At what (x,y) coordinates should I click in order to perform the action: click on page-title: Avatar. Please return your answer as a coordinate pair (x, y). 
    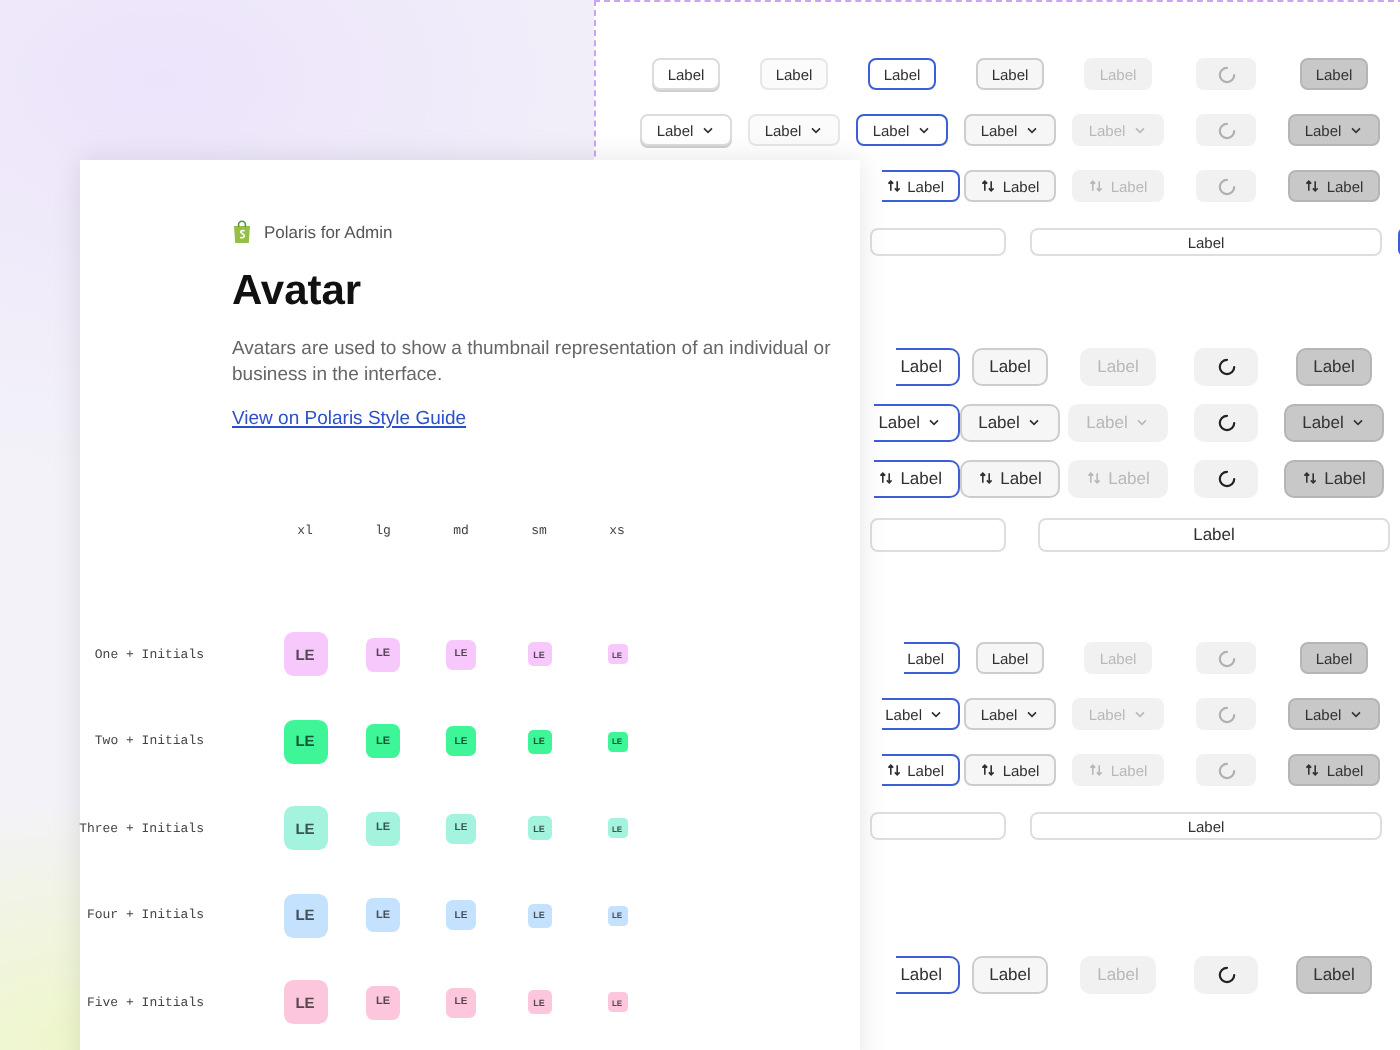
    Looking at the image, I should click on (298, 292).